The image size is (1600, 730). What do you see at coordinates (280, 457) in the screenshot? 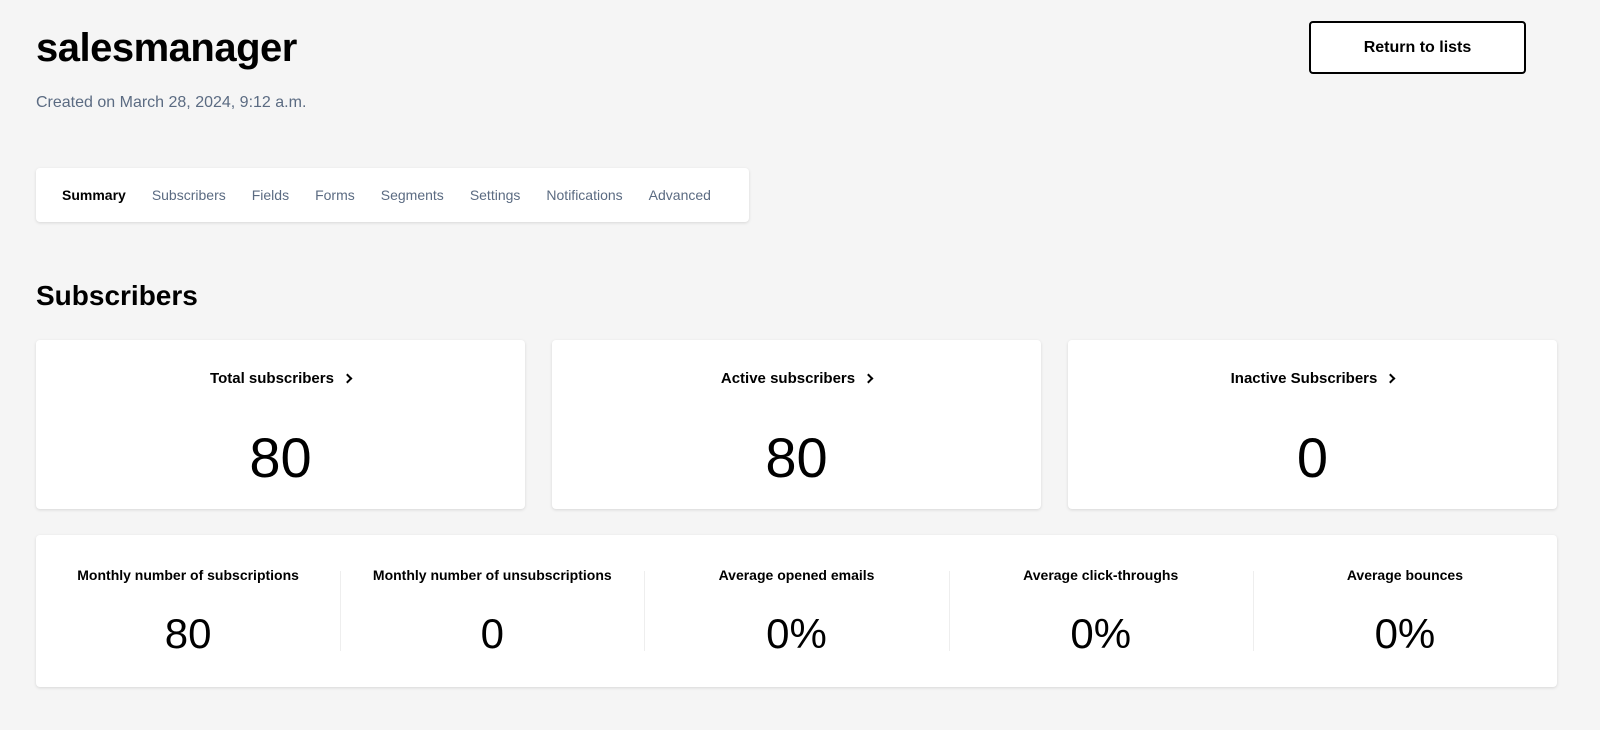
I see `total-subscribers-value: 80` at bounding box center [280, 457].